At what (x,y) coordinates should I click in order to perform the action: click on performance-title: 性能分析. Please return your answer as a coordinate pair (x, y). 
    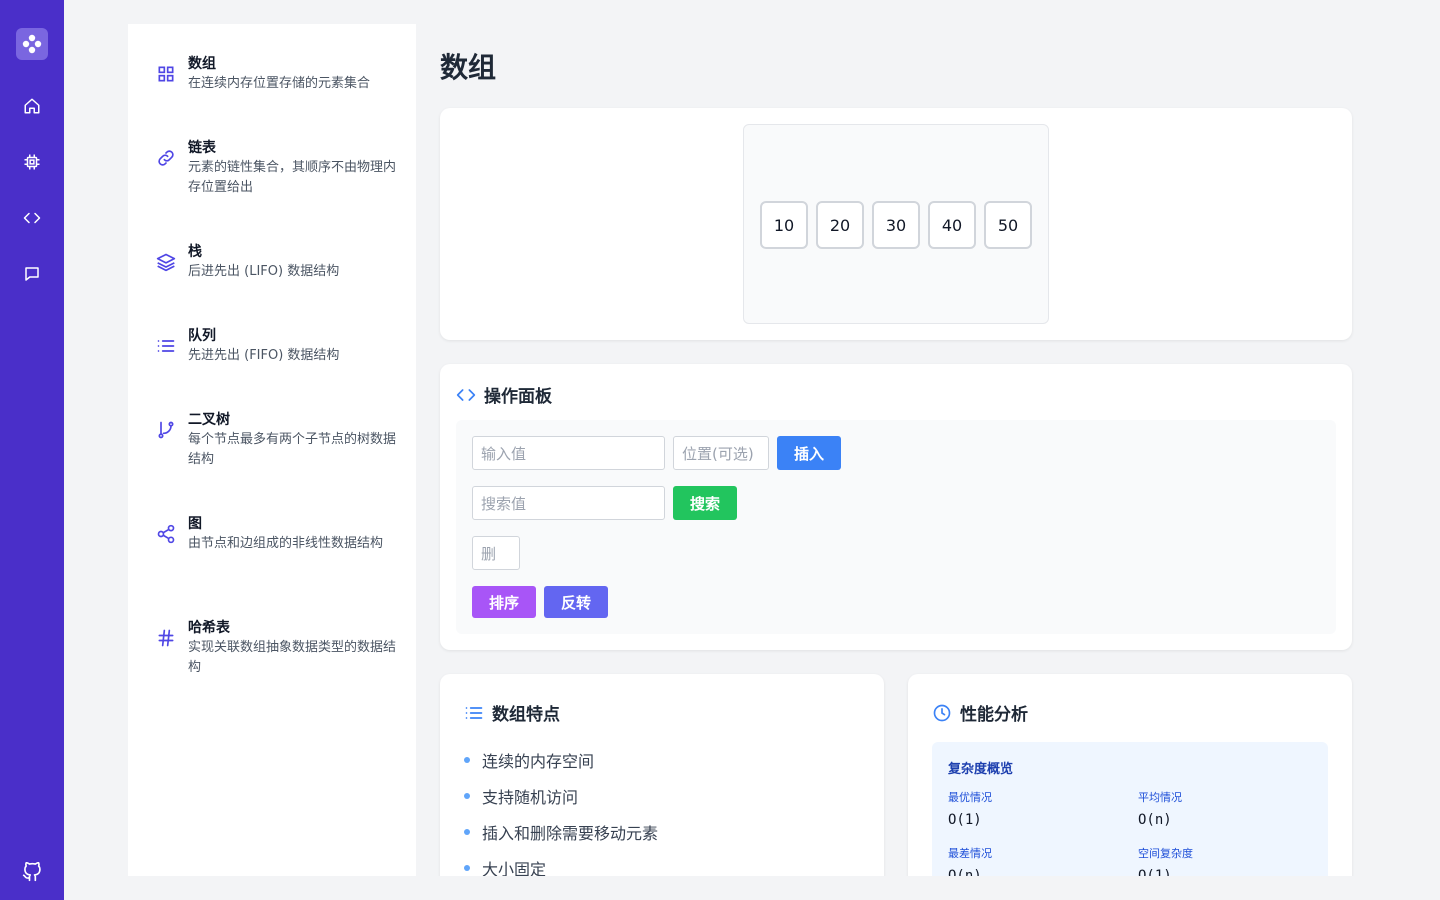
    Looking at the image, I should click on (994, 715).